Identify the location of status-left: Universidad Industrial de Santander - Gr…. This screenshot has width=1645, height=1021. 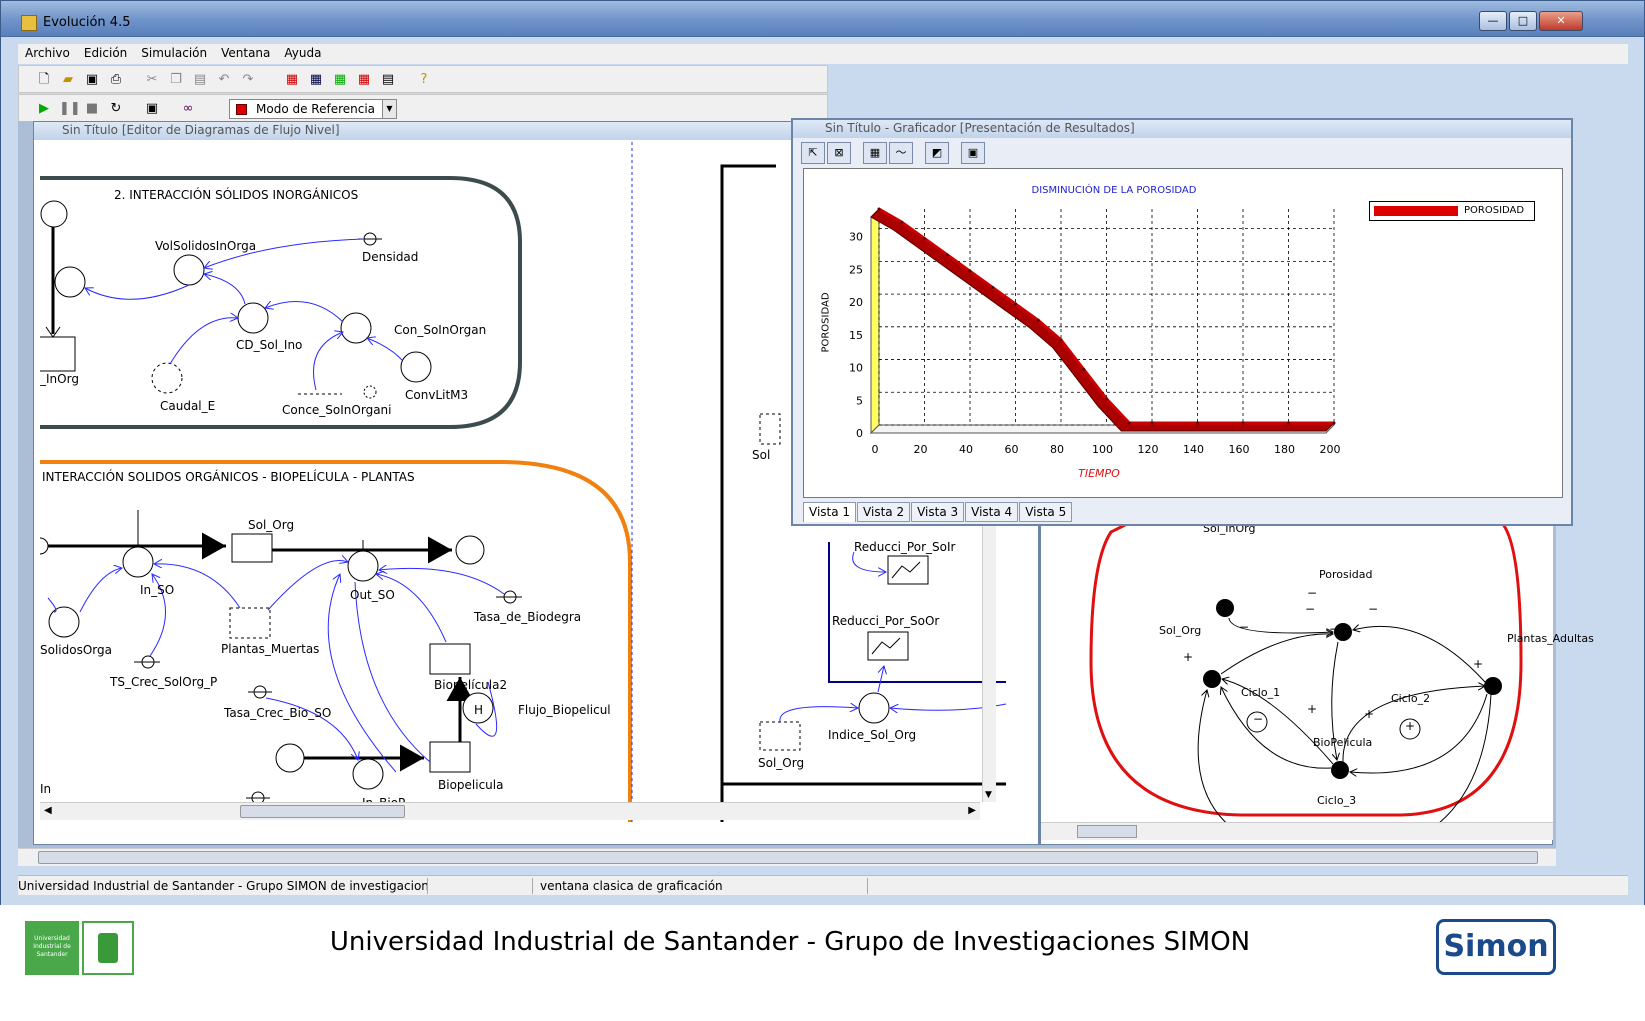
(223, 886).